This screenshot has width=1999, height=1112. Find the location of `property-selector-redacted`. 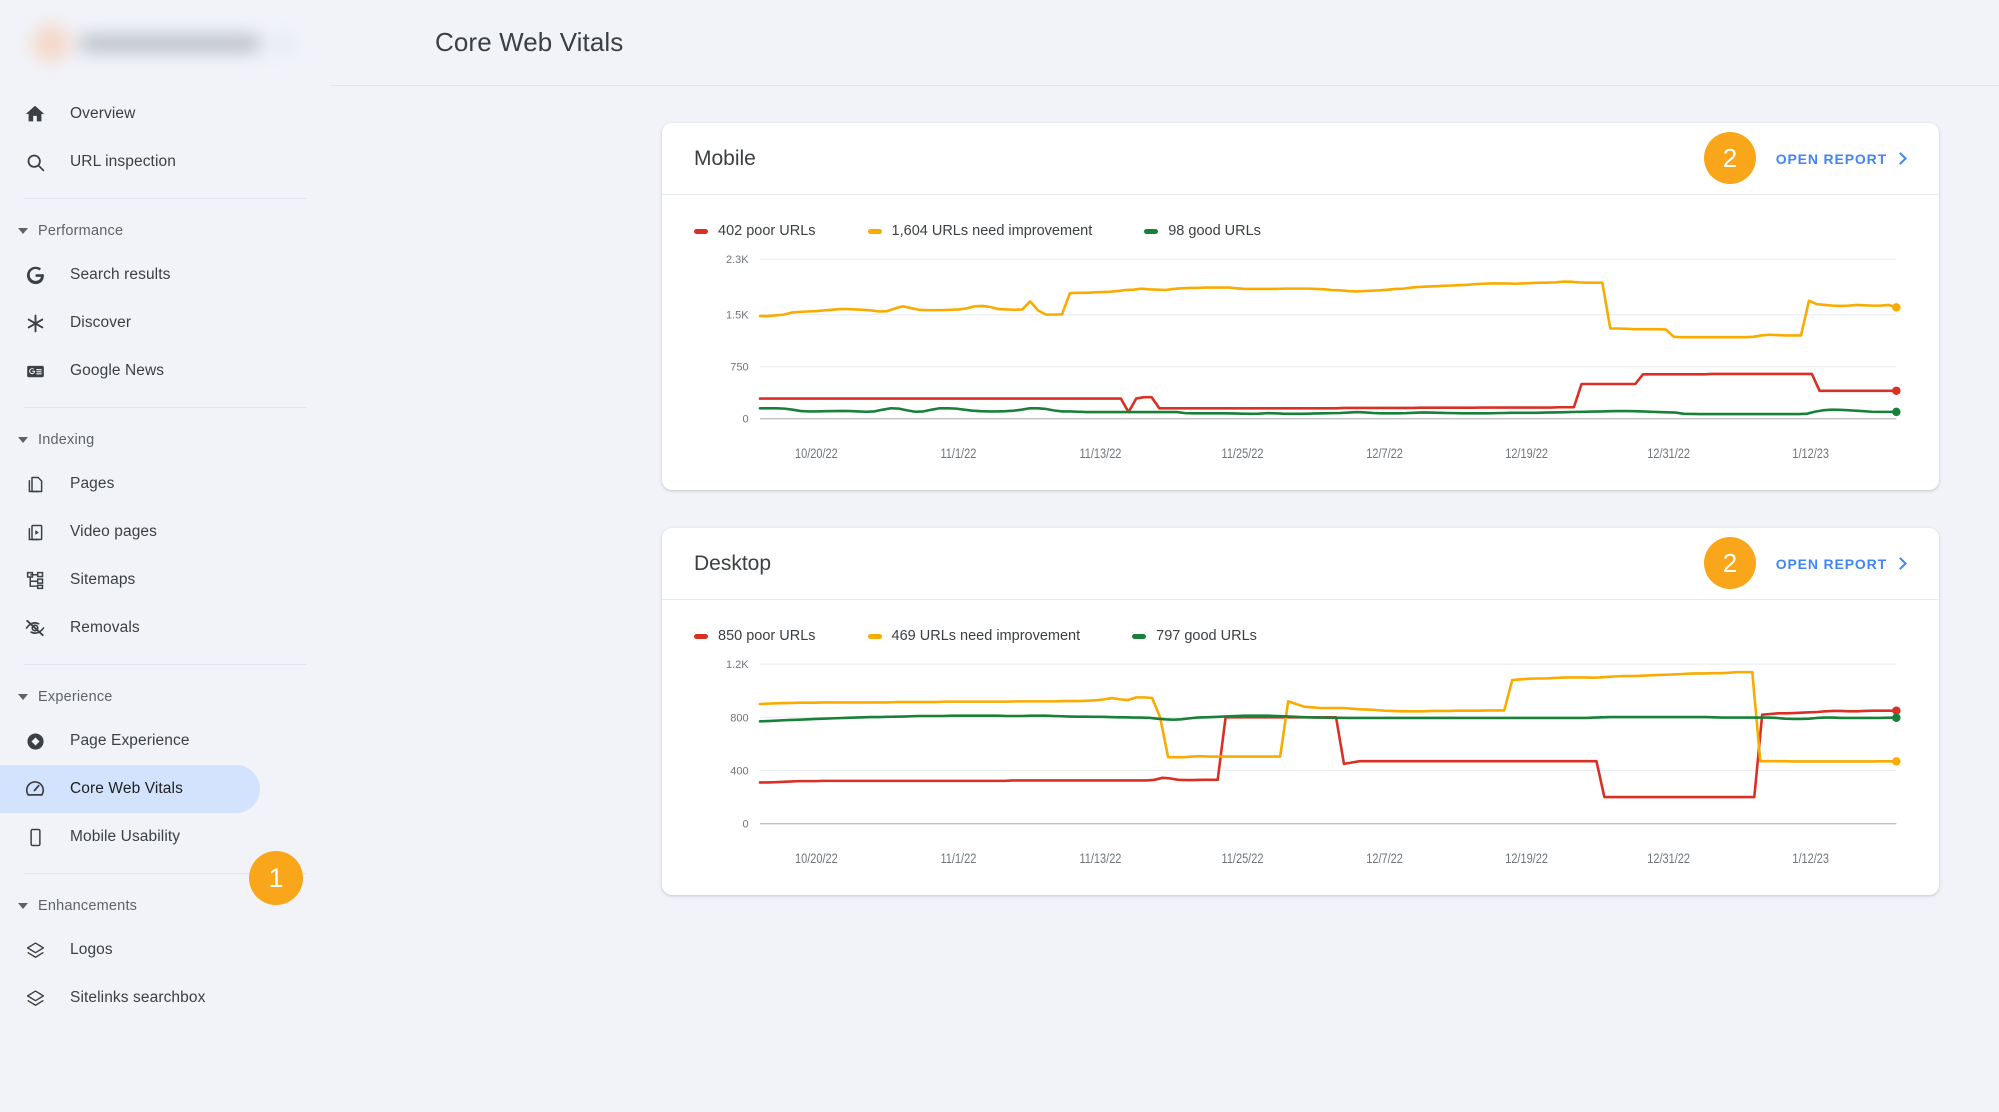

property-selector-redacted is located at coordinates (159, 43).